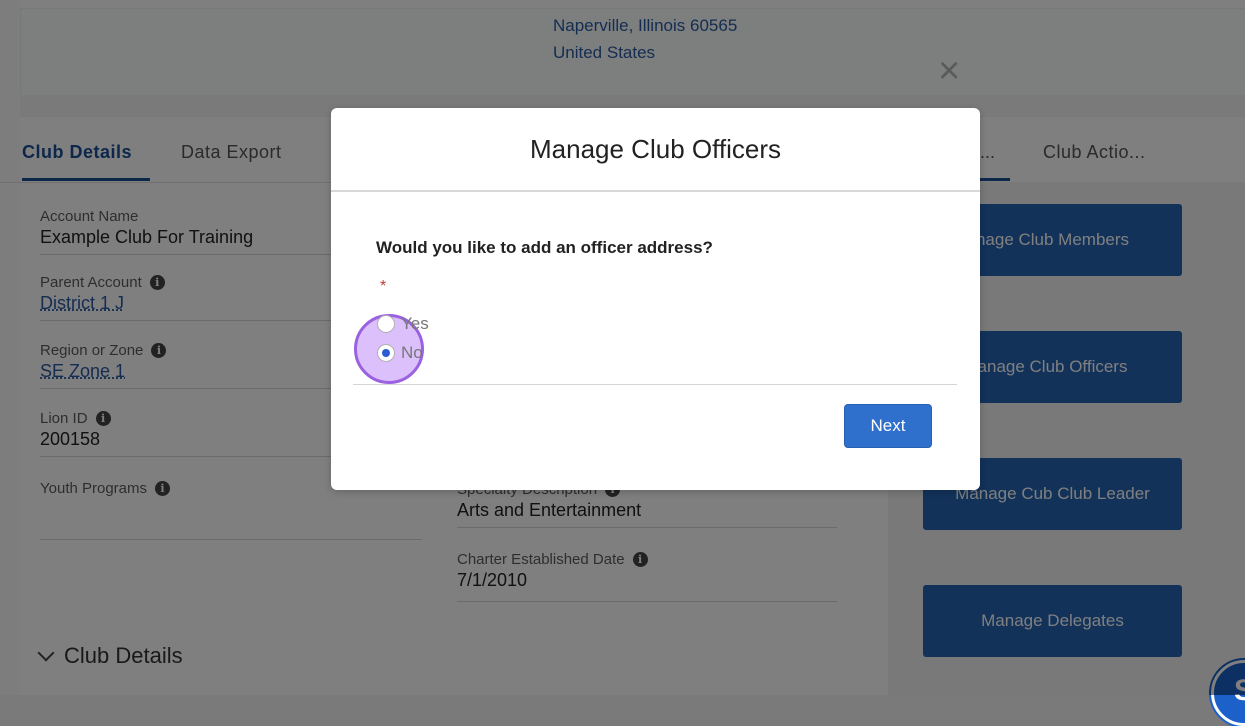 This screenshot has height=726, width=1245. What do you see at coordinates (412, 352) in the screenshot?
I see `radio-no-label: No` at bounding box center [412, 352].